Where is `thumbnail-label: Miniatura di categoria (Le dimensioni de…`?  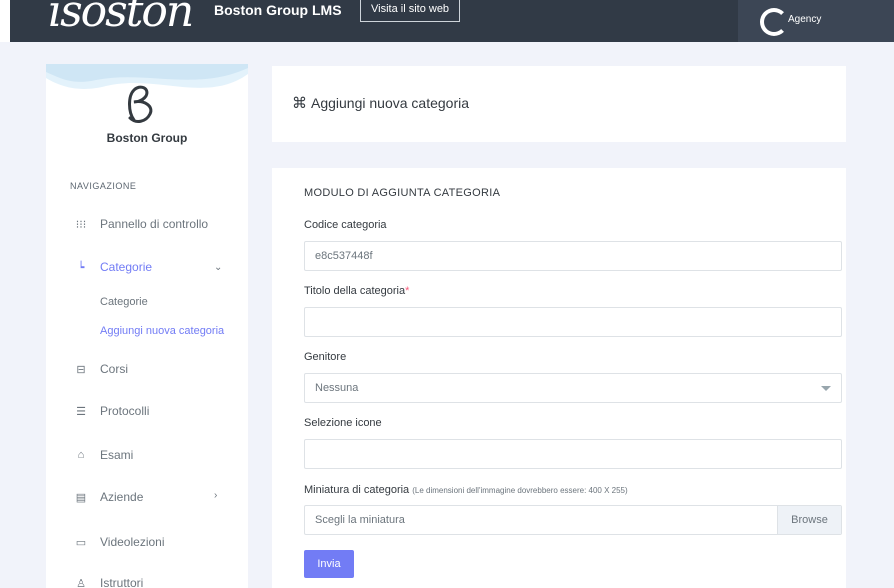
thumbnail-label: Miniatura di categoria (Le dimensioni de… is located at coordinates (466, 490).